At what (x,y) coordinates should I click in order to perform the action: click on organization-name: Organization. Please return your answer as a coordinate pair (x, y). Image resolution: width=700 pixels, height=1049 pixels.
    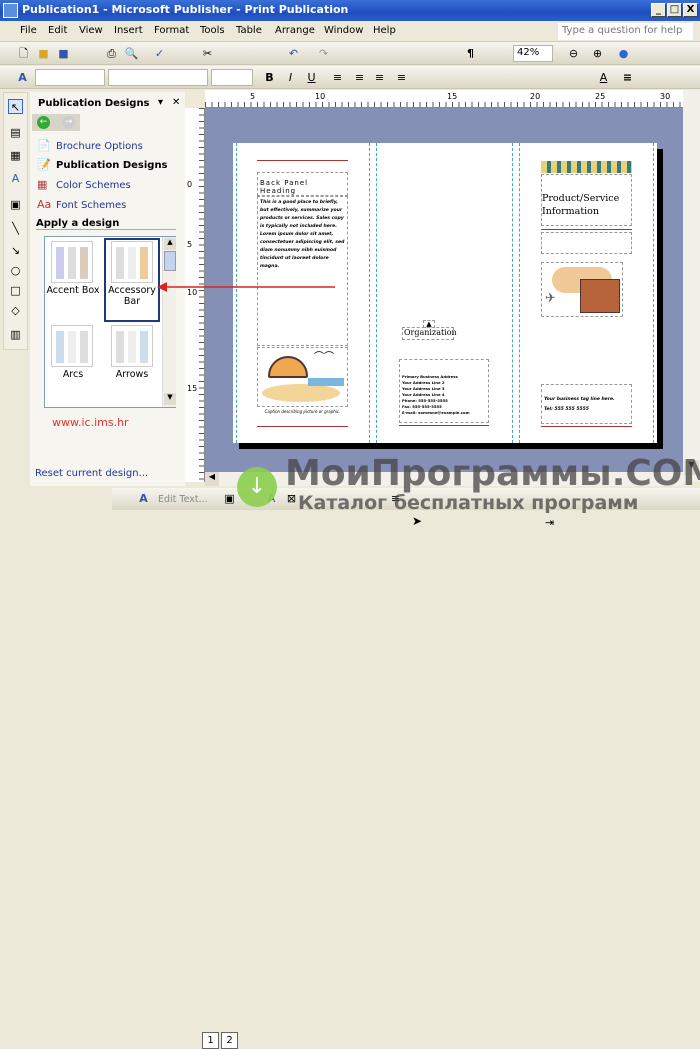
    Looking at the image, I should click on (429, 333).